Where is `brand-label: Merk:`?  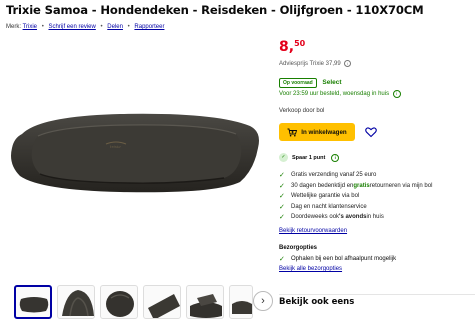 brand-label: Merk: is located at coordinates (13, 27).